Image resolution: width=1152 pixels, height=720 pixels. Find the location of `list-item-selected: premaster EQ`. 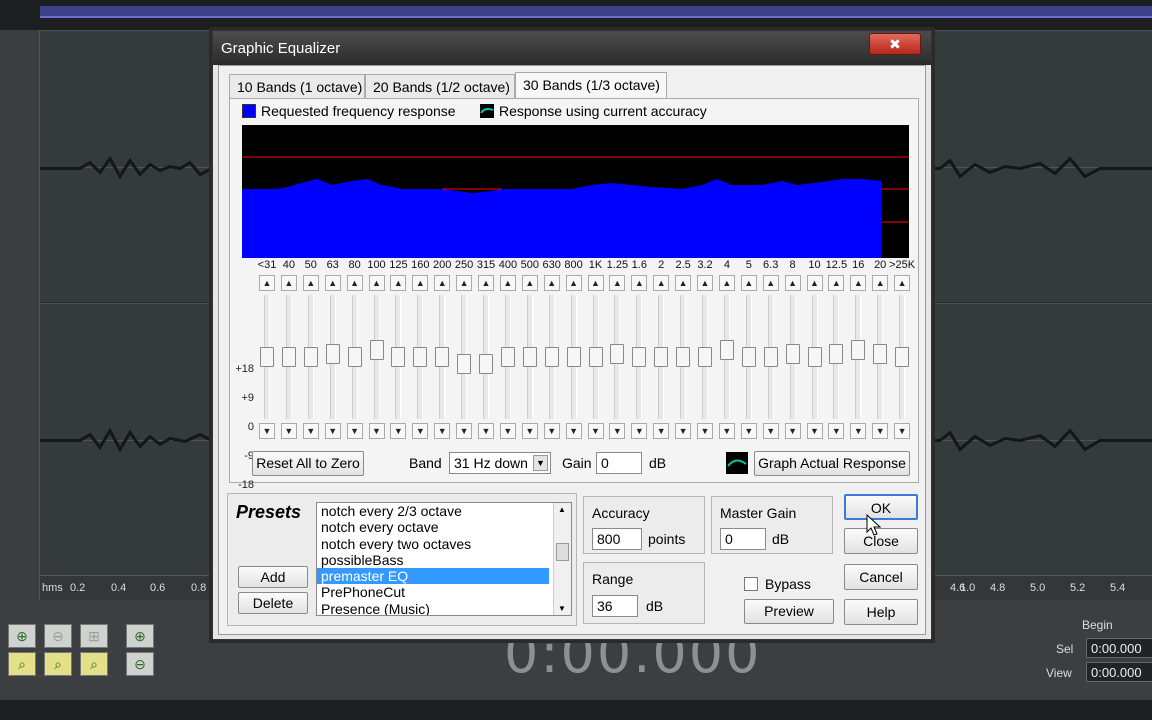

list-item-selected: premaster EQ is located at coordinates (433, 576).